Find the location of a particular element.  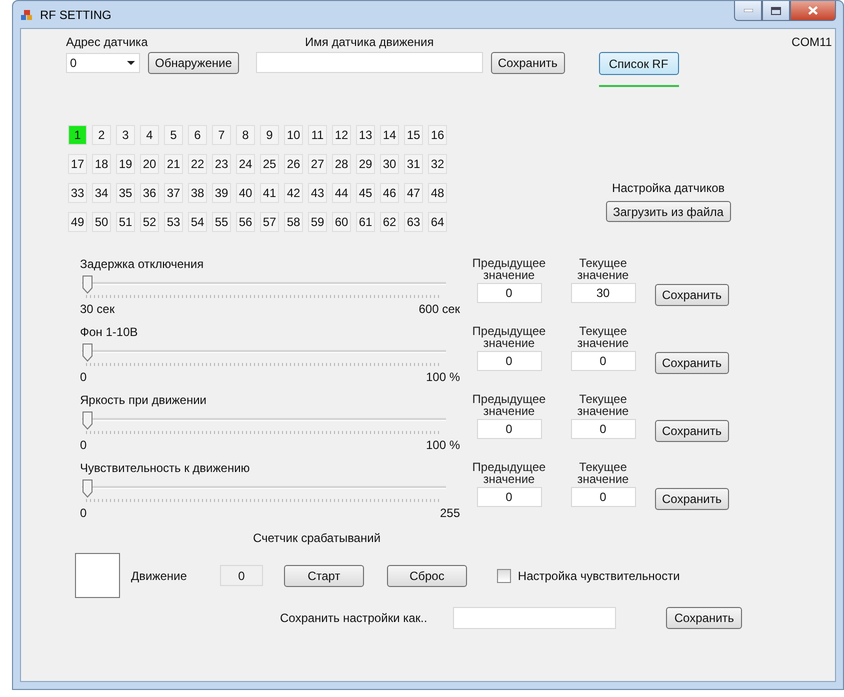

sensor-cell: 38 is located at coordinates (197, 193).